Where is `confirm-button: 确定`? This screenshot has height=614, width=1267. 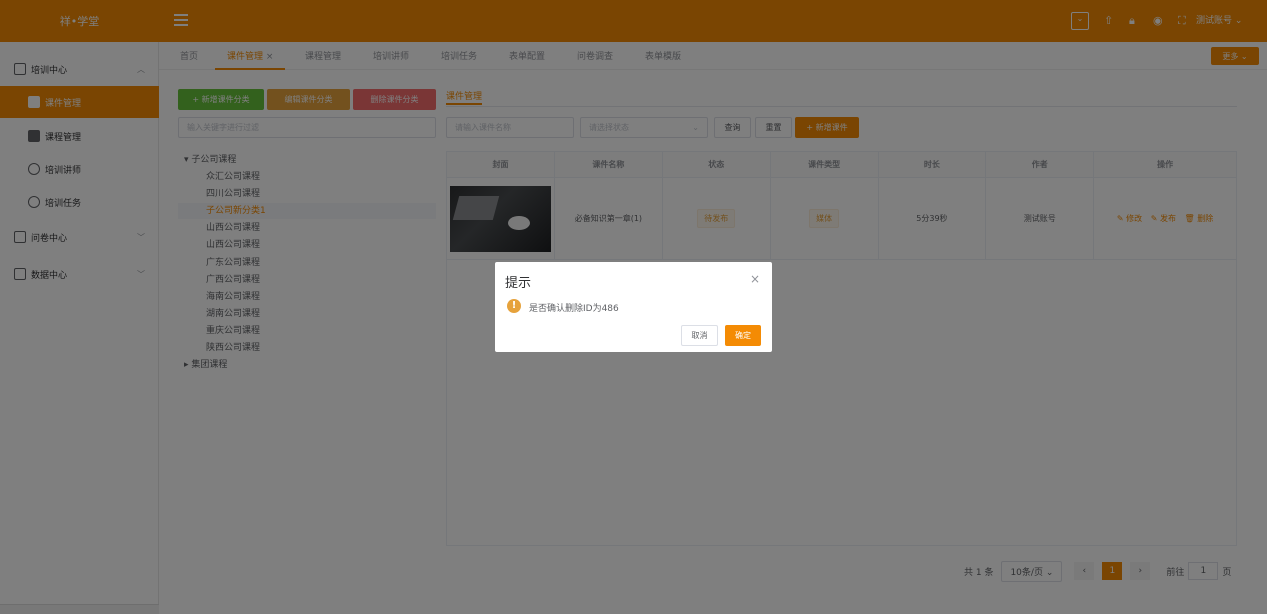 confirm-button: 确定 is located at coordinates (743, 335).